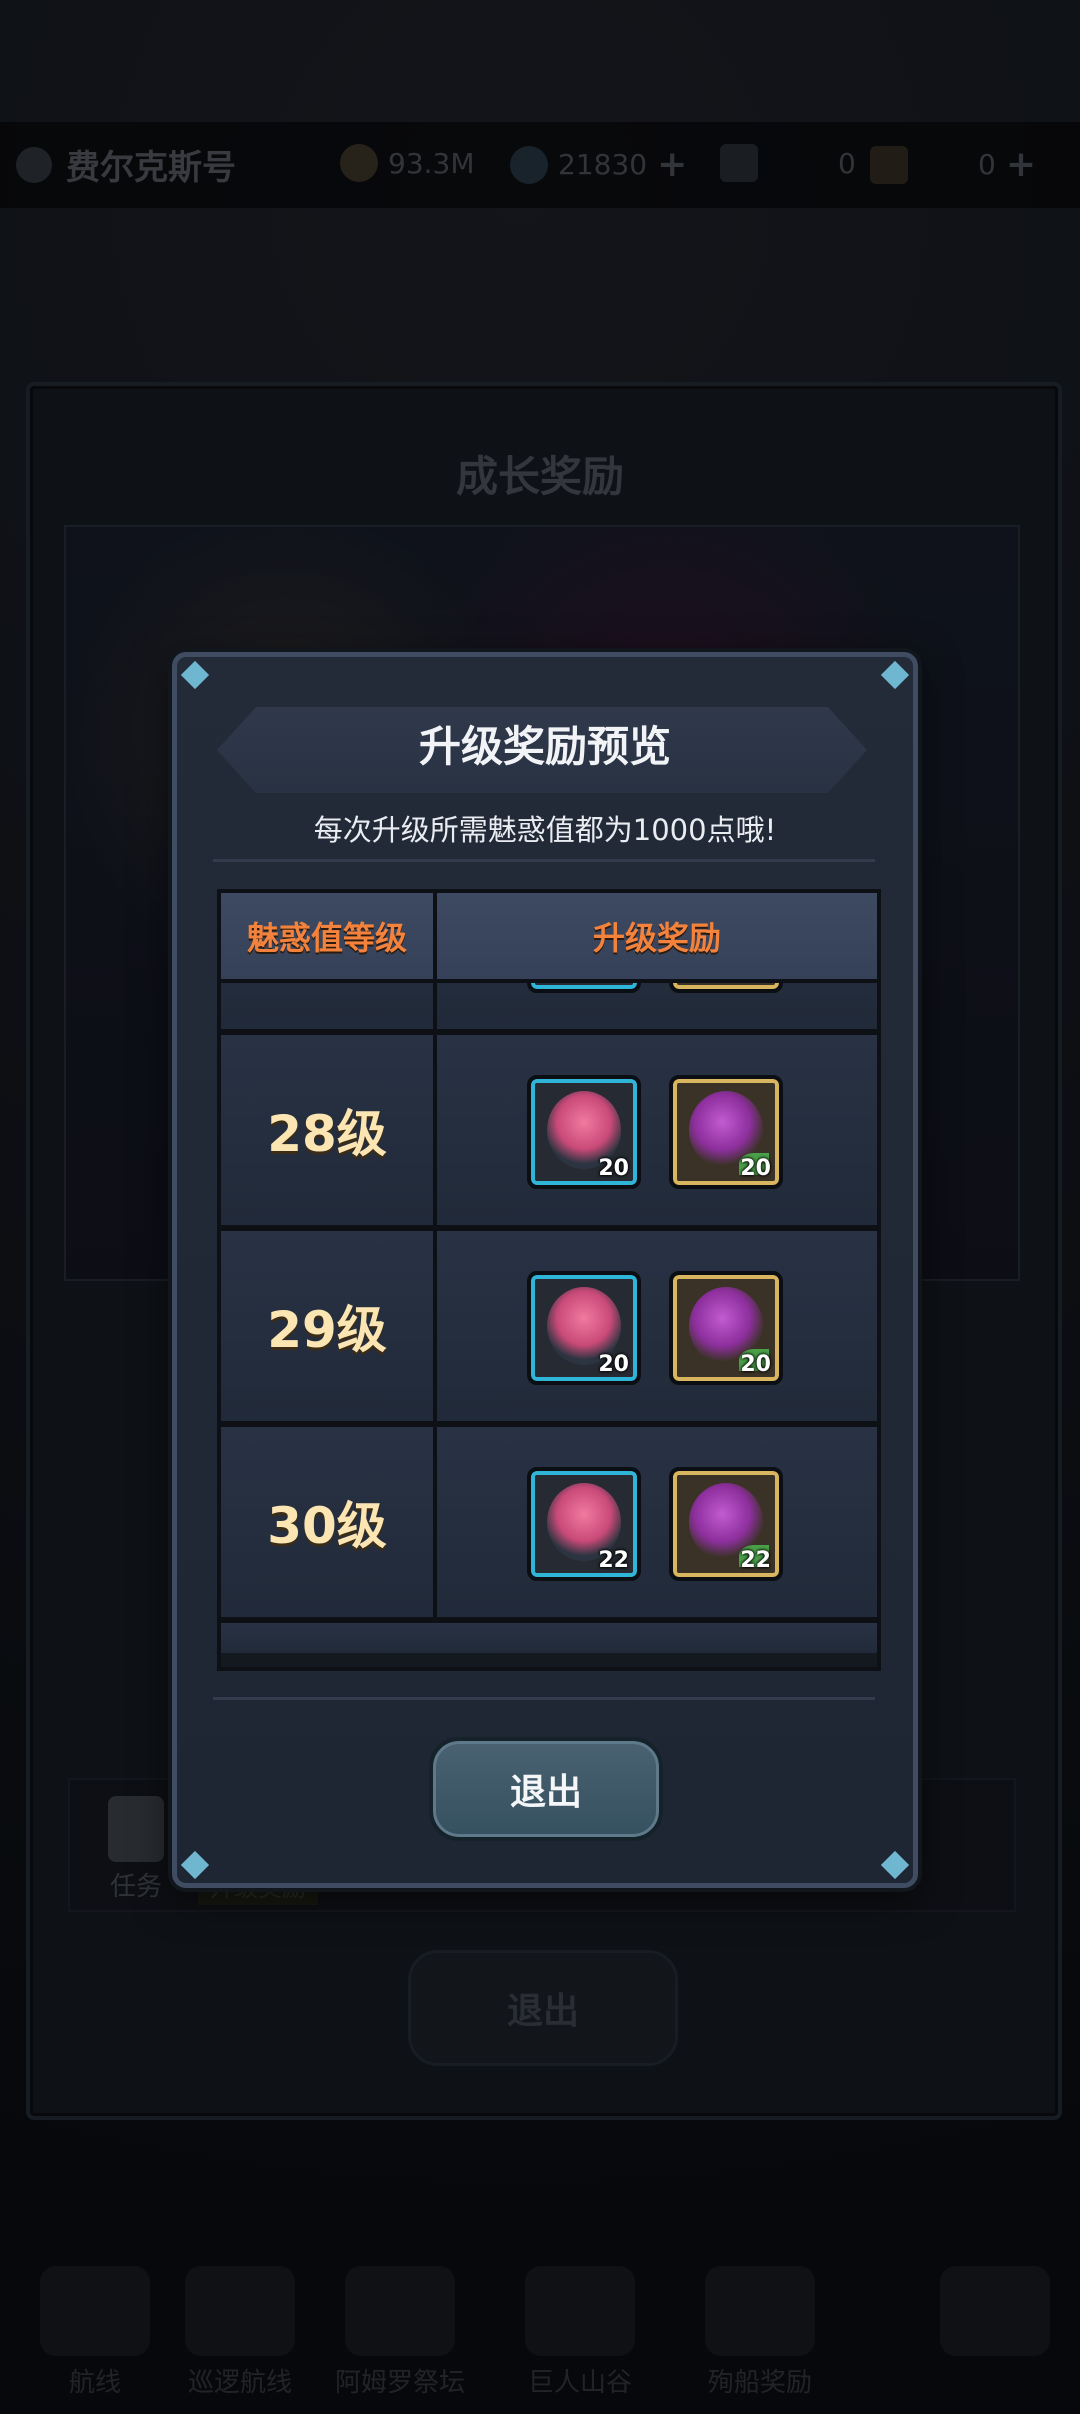 The height and width of the screenshot is (2414, 1080). I want to click on column-header-reward: 升级奖励, so click(656, 938).